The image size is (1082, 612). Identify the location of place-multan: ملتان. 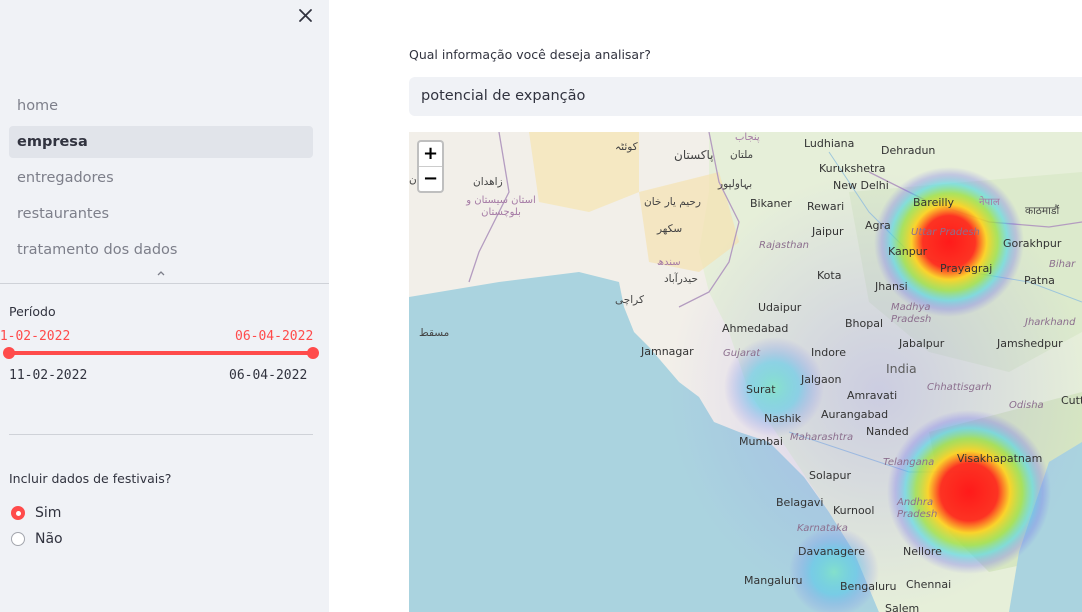
(742, 155).